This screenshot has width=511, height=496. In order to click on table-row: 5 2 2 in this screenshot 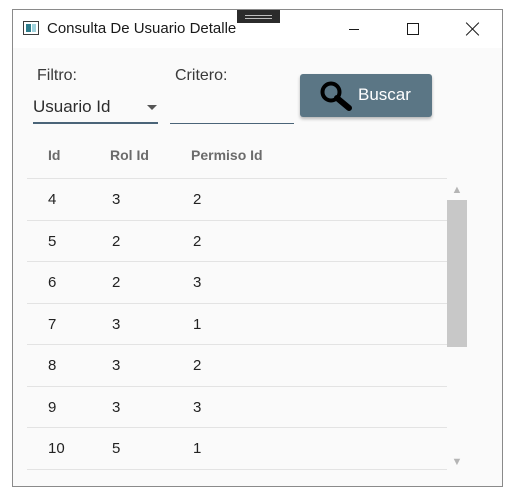, I will do `click(237, 240)`.